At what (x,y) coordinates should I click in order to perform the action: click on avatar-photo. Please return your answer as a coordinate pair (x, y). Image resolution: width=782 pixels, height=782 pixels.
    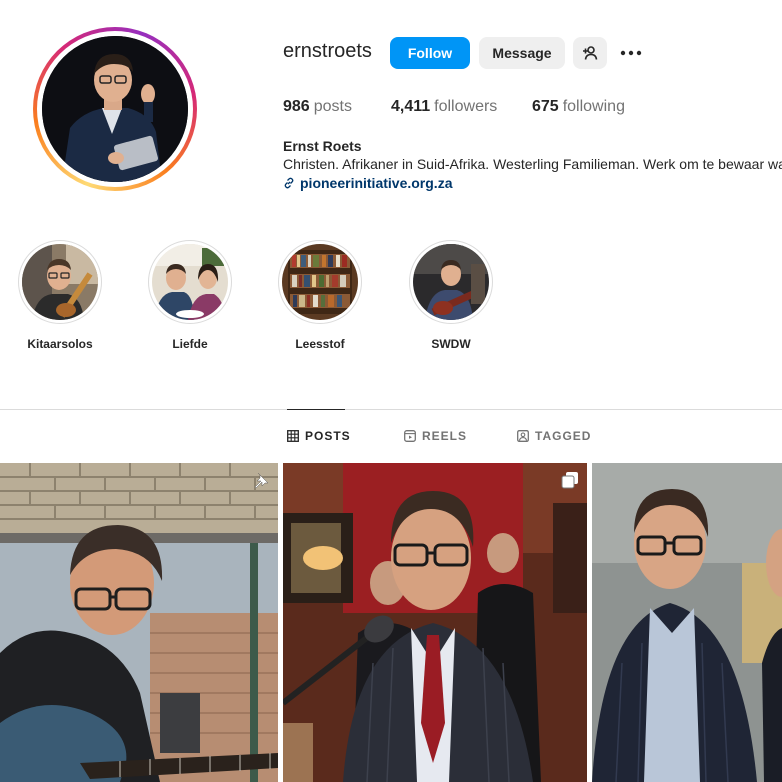
    Looking at the image, I should click on (115, 109).